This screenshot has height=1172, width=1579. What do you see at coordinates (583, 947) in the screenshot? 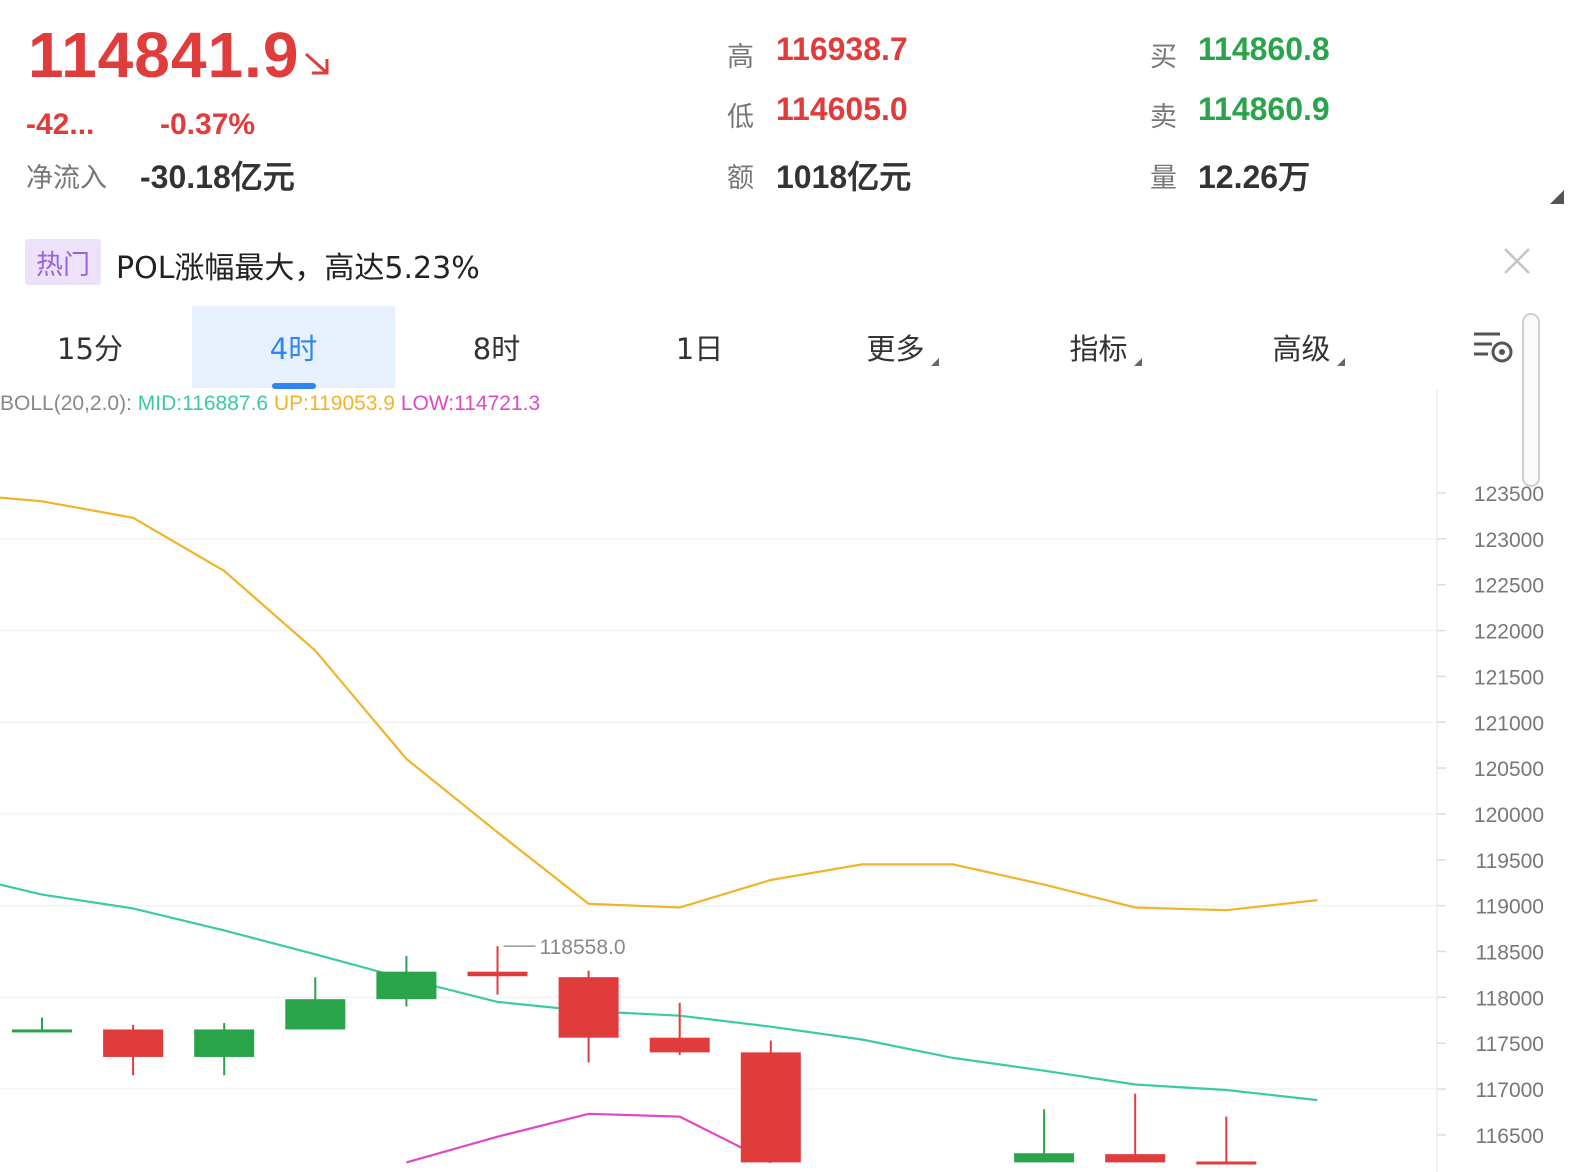
I see `max-marker-label: 118558.0` at bounding box center [583, 947].